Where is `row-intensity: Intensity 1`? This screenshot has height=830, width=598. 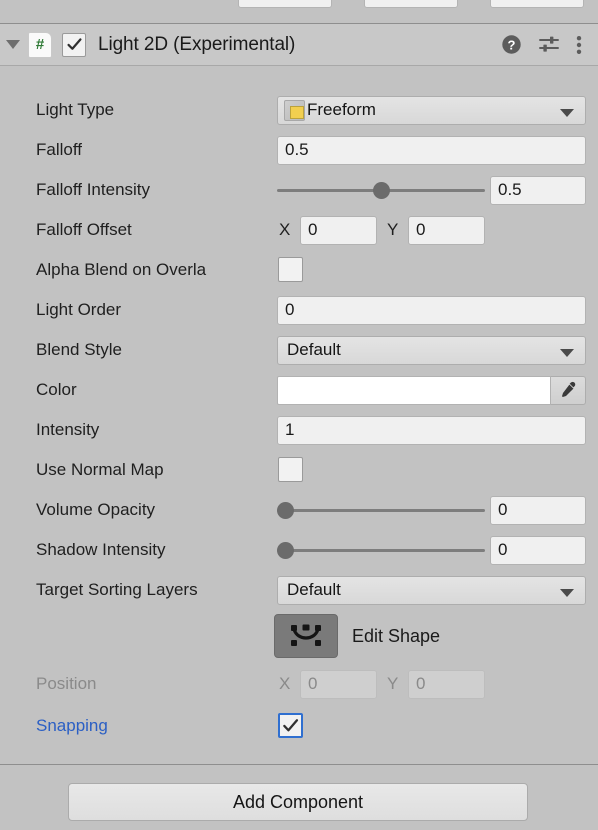 row-intensity: Intensity 1 is located at coordinates (299, 430).